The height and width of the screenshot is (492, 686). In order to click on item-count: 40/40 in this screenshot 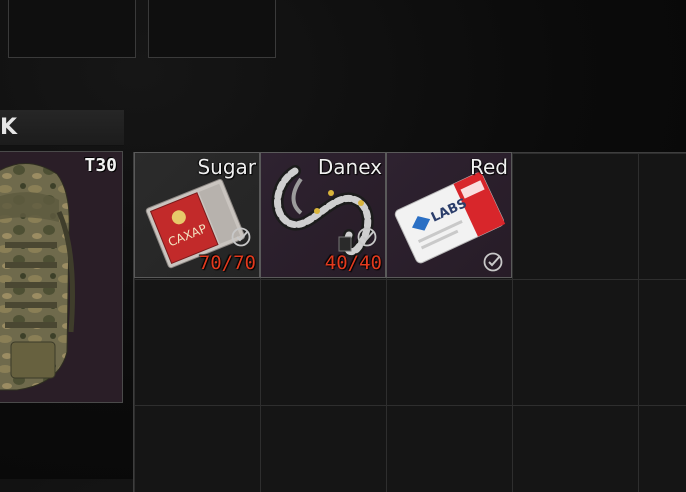, I will do `click(353, 263)`.